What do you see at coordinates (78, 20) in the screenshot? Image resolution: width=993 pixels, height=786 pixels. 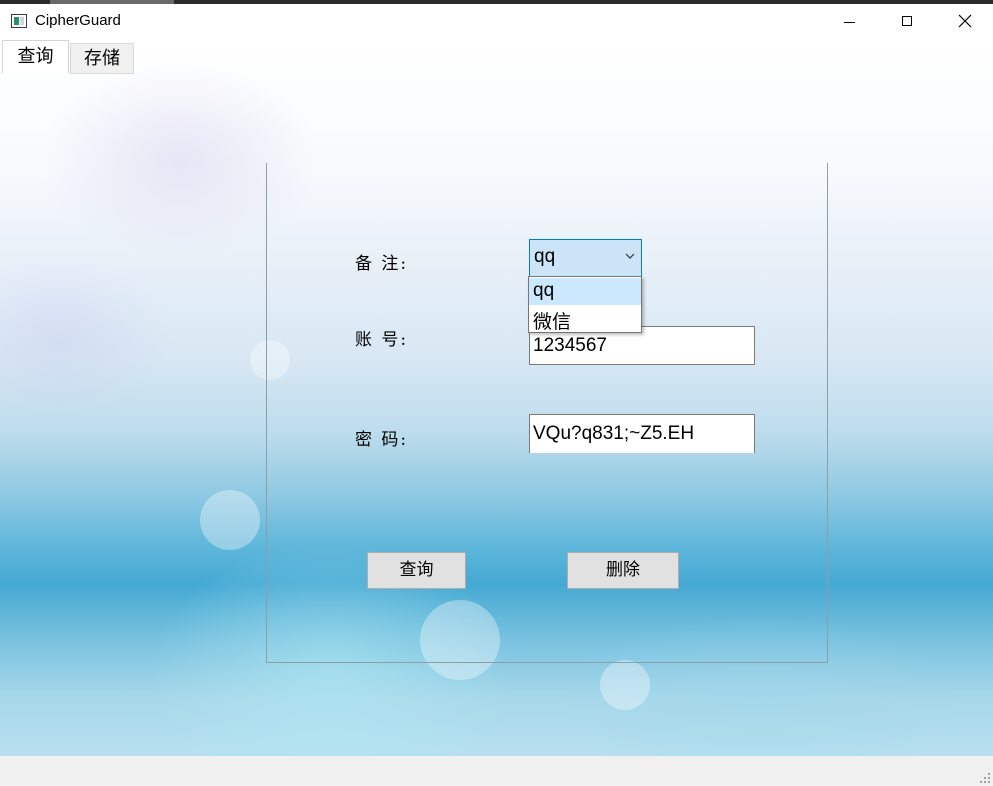 I see `window-title: CipherGuard` at bounding box center [78, 20].